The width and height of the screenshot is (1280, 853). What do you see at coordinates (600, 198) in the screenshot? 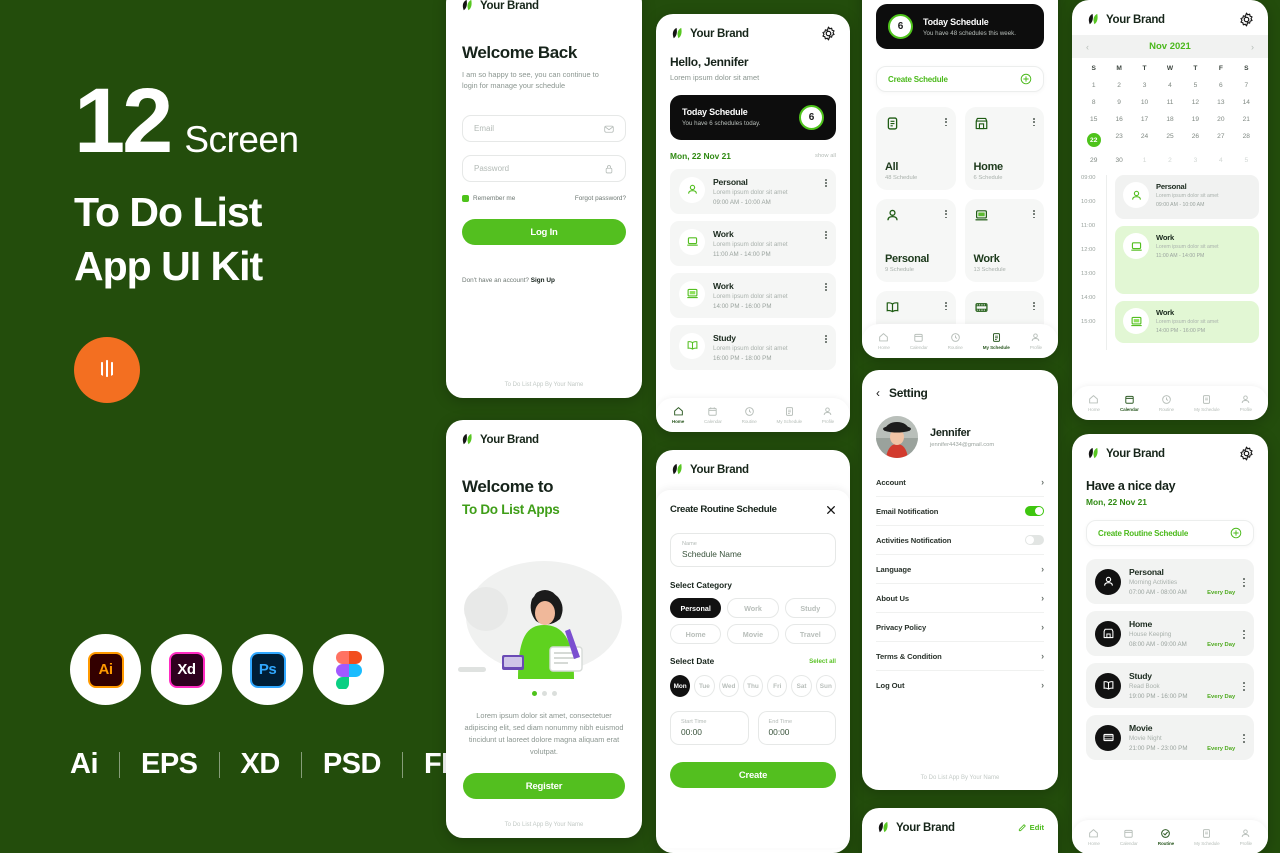
I see `forgot-password-link: Forgot password?` at bounding box center [600, 198].